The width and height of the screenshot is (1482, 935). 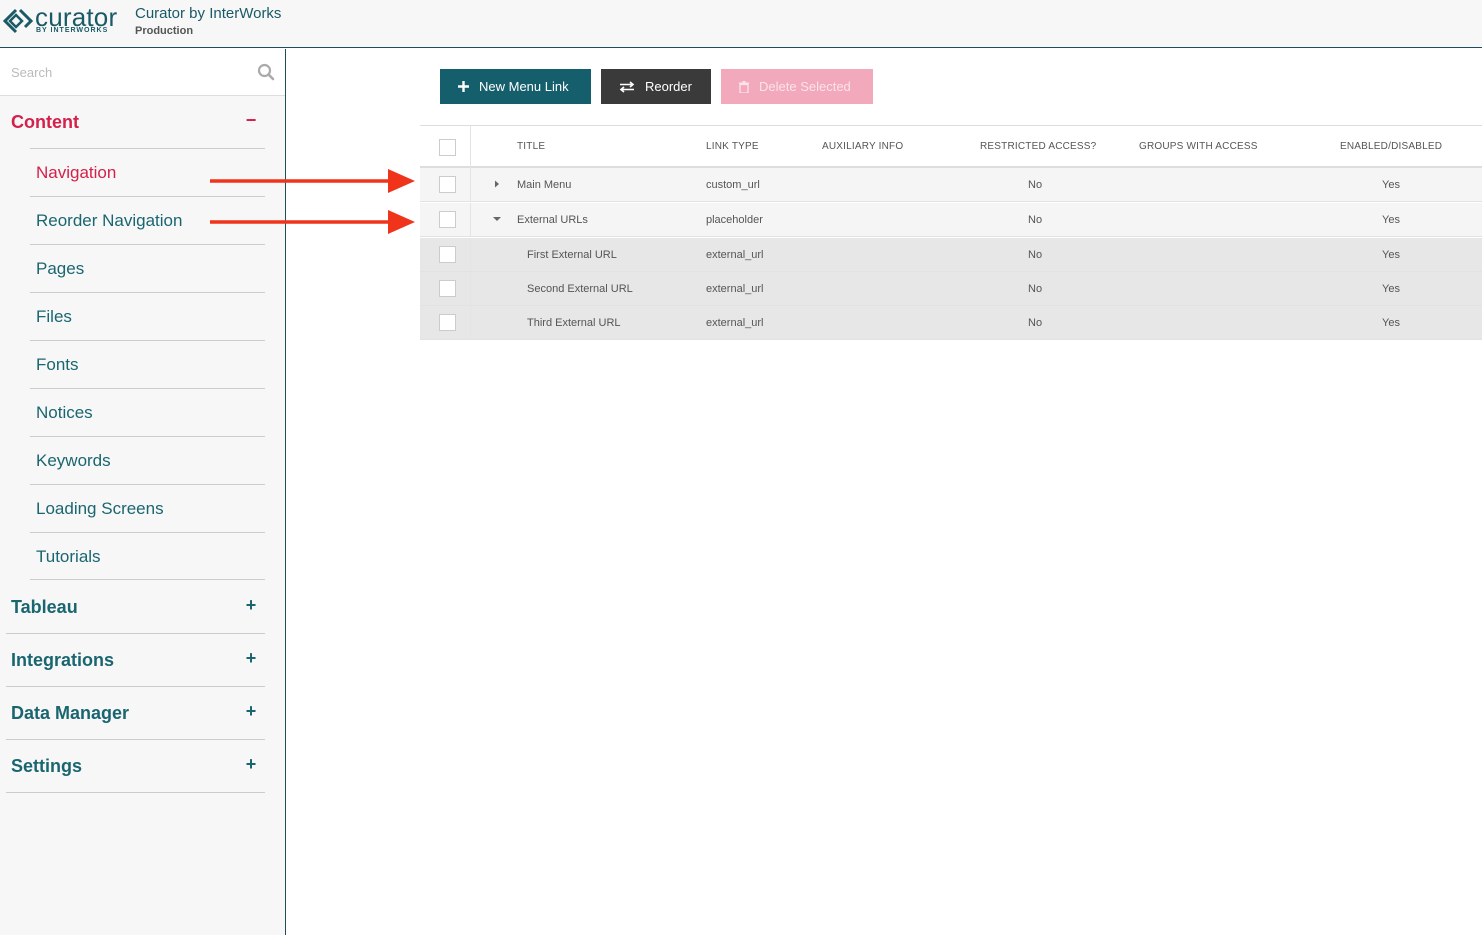 What do you see at coordinates (497, 184) in the screenshot?
I see `caret-right-icon` at bounding box center [497, 184].